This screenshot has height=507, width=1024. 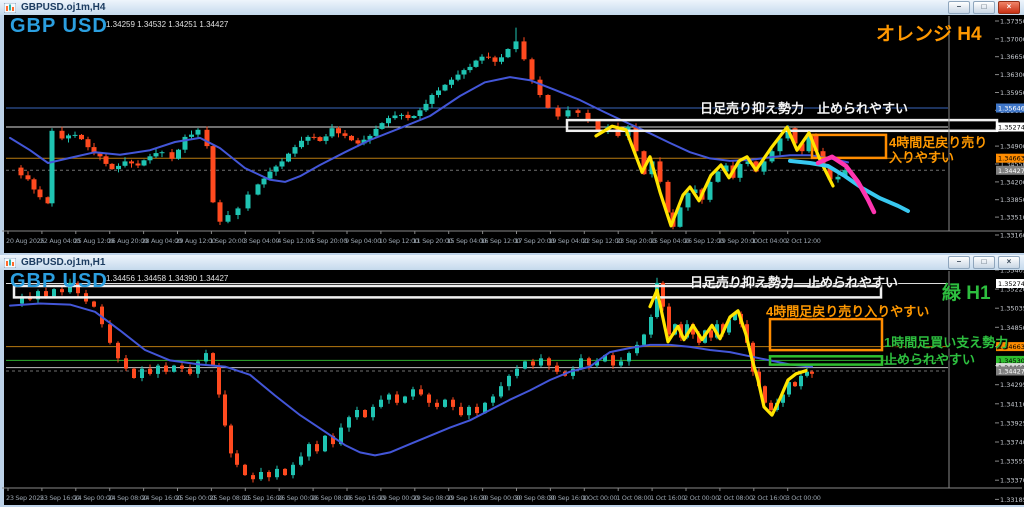 What do you see at coordinates (1012, 39) in the screenshot?
I see `price-tick-label: 1.37000` at bounding box center [1012, 39].